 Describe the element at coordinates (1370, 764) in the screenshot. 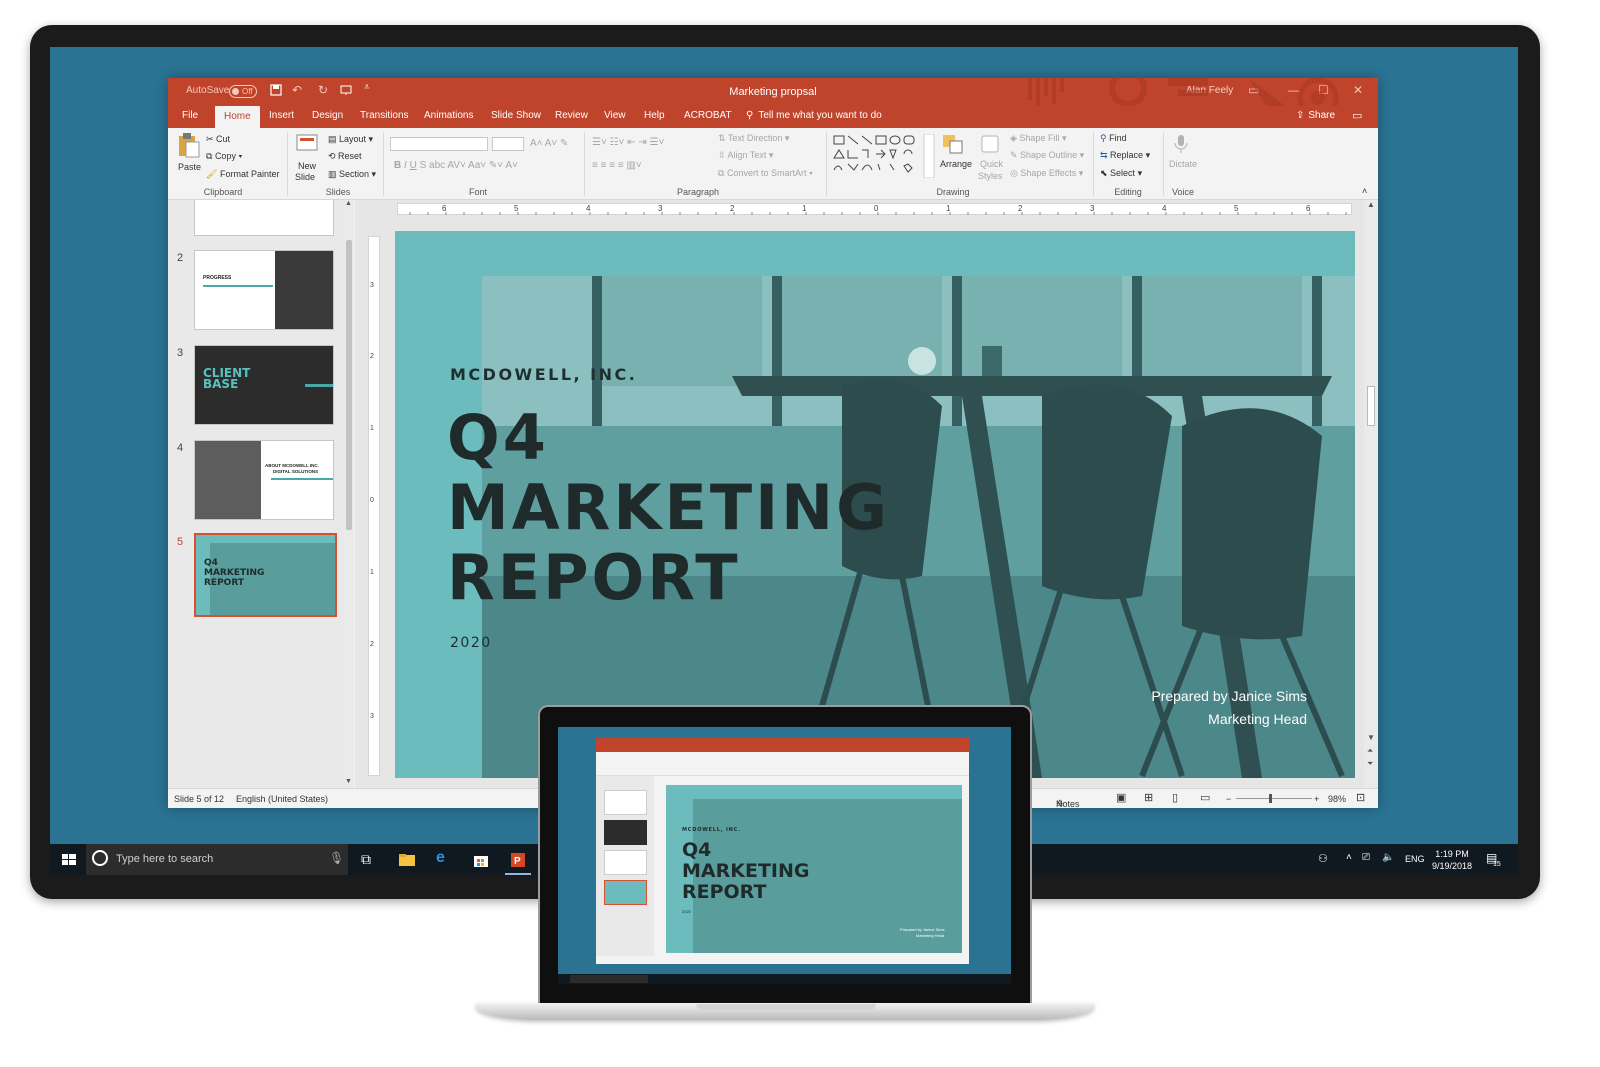

I see `next-slide-icon: ⏷` at that location.